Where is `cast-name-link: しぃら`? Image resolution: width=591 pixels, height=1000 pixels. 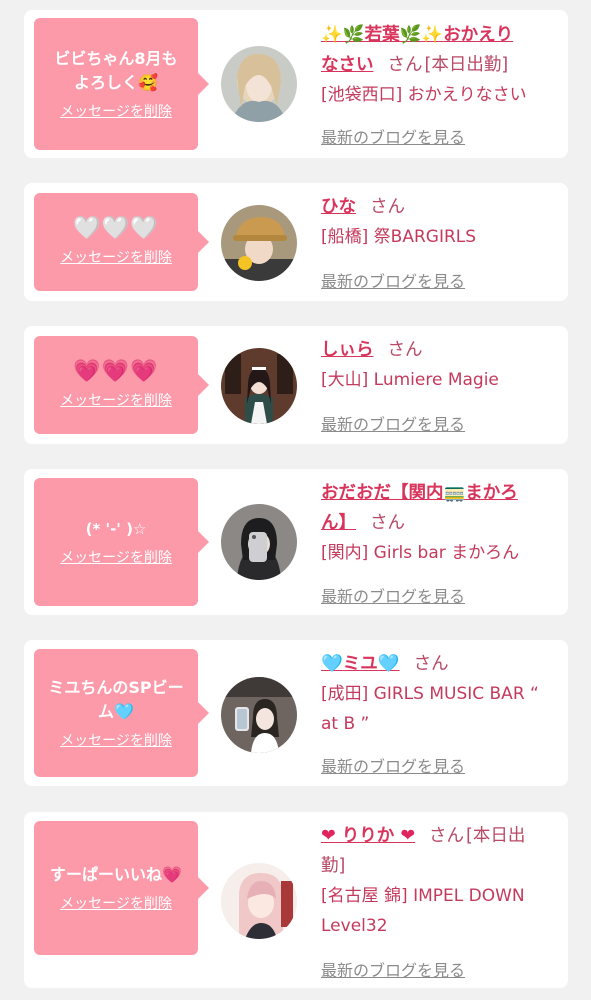 cast-name-link: しぃら is located at coordinates (347, 350).